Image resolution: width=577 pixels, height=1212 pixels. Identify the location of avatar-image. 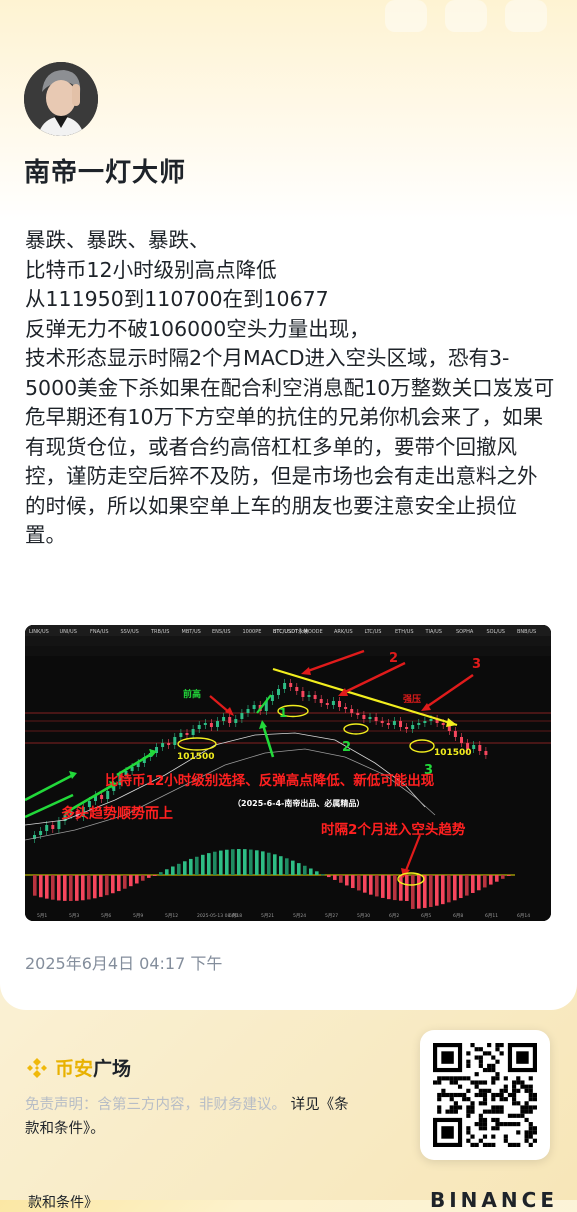
(61, 99).